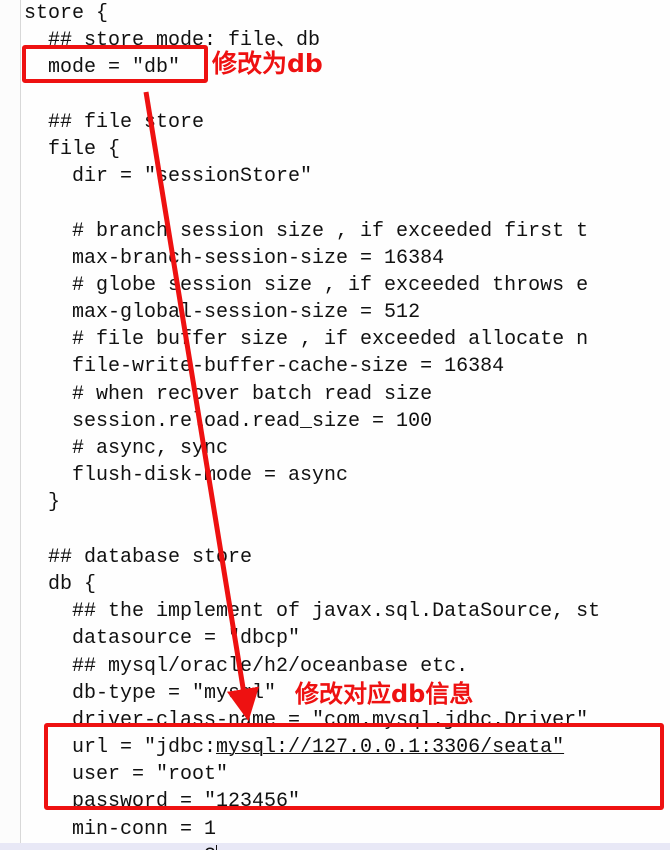  What do you see at coordinates (335, 176) in the screenshot?
I see `code-line: dir = "sessionStore"` at bounding box center [335, 176].